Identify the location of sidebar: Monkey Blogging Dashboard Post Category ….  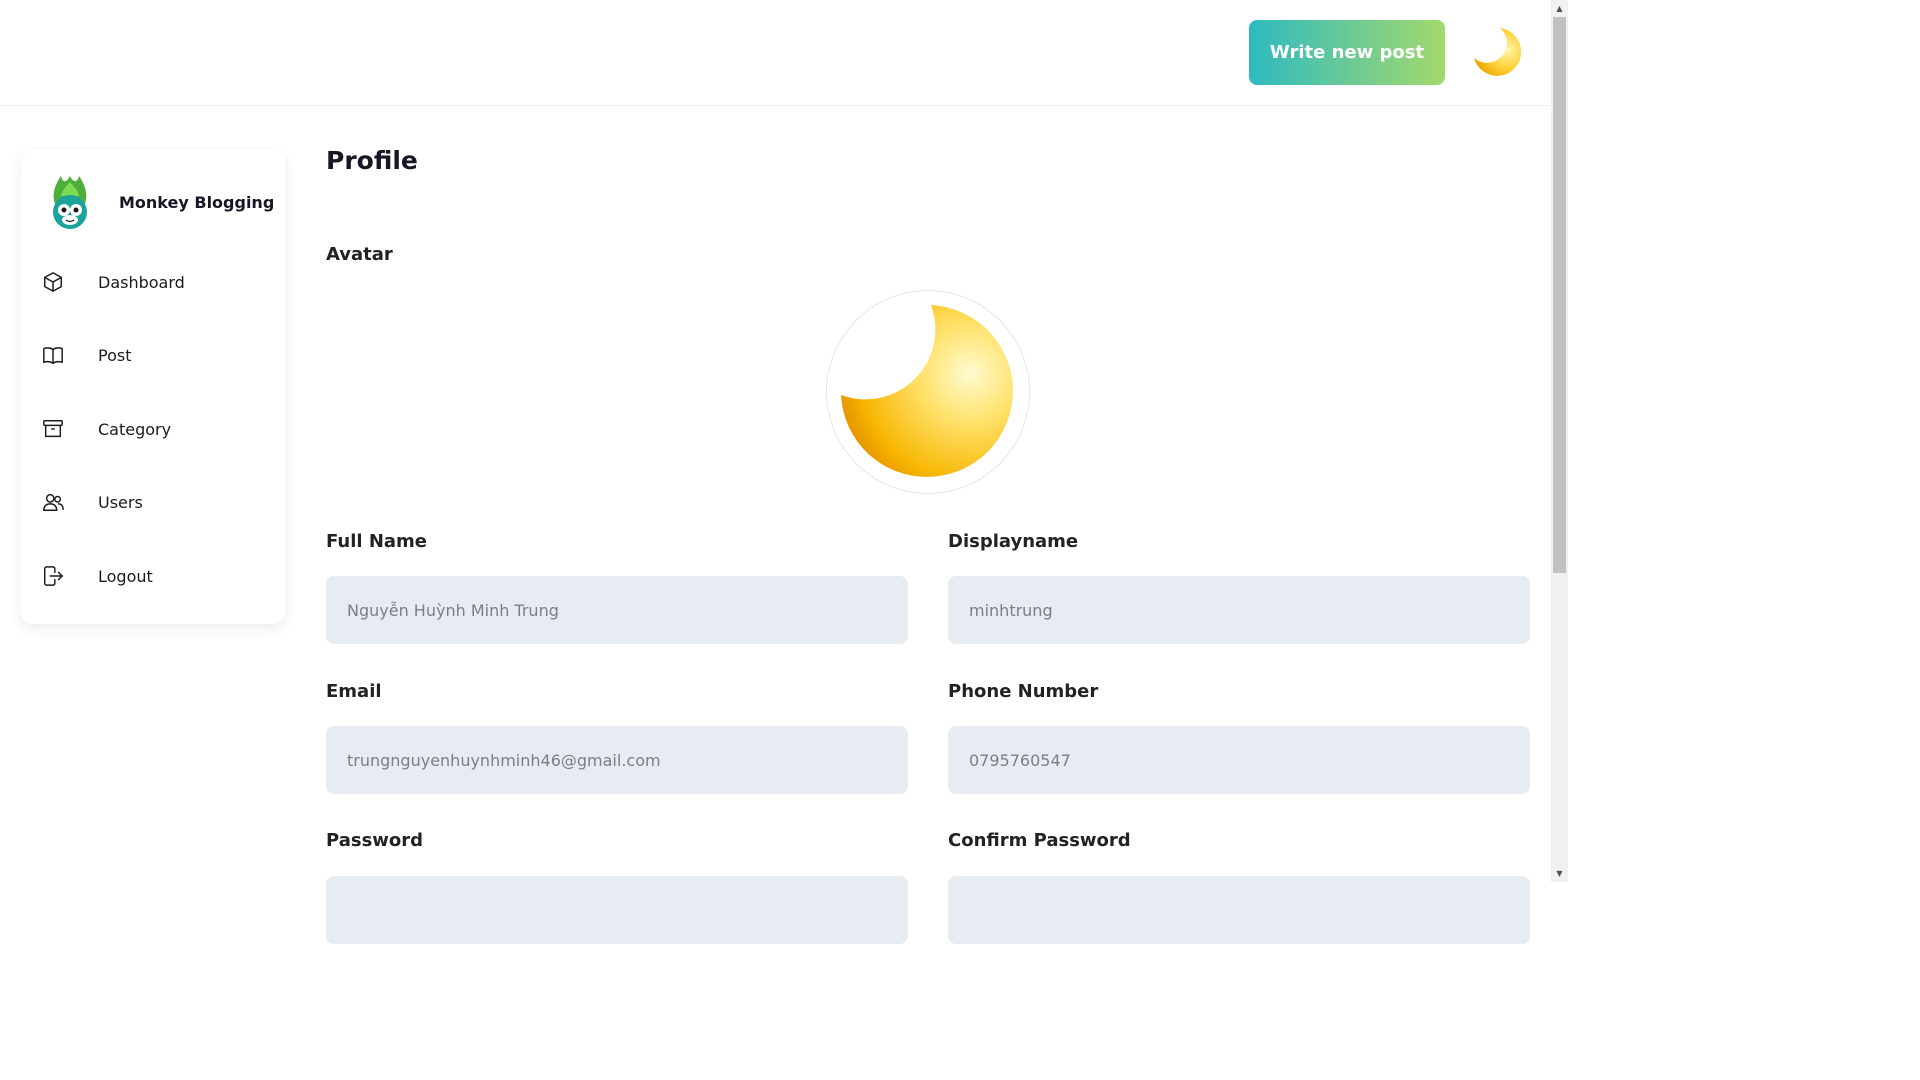
(153, 387).